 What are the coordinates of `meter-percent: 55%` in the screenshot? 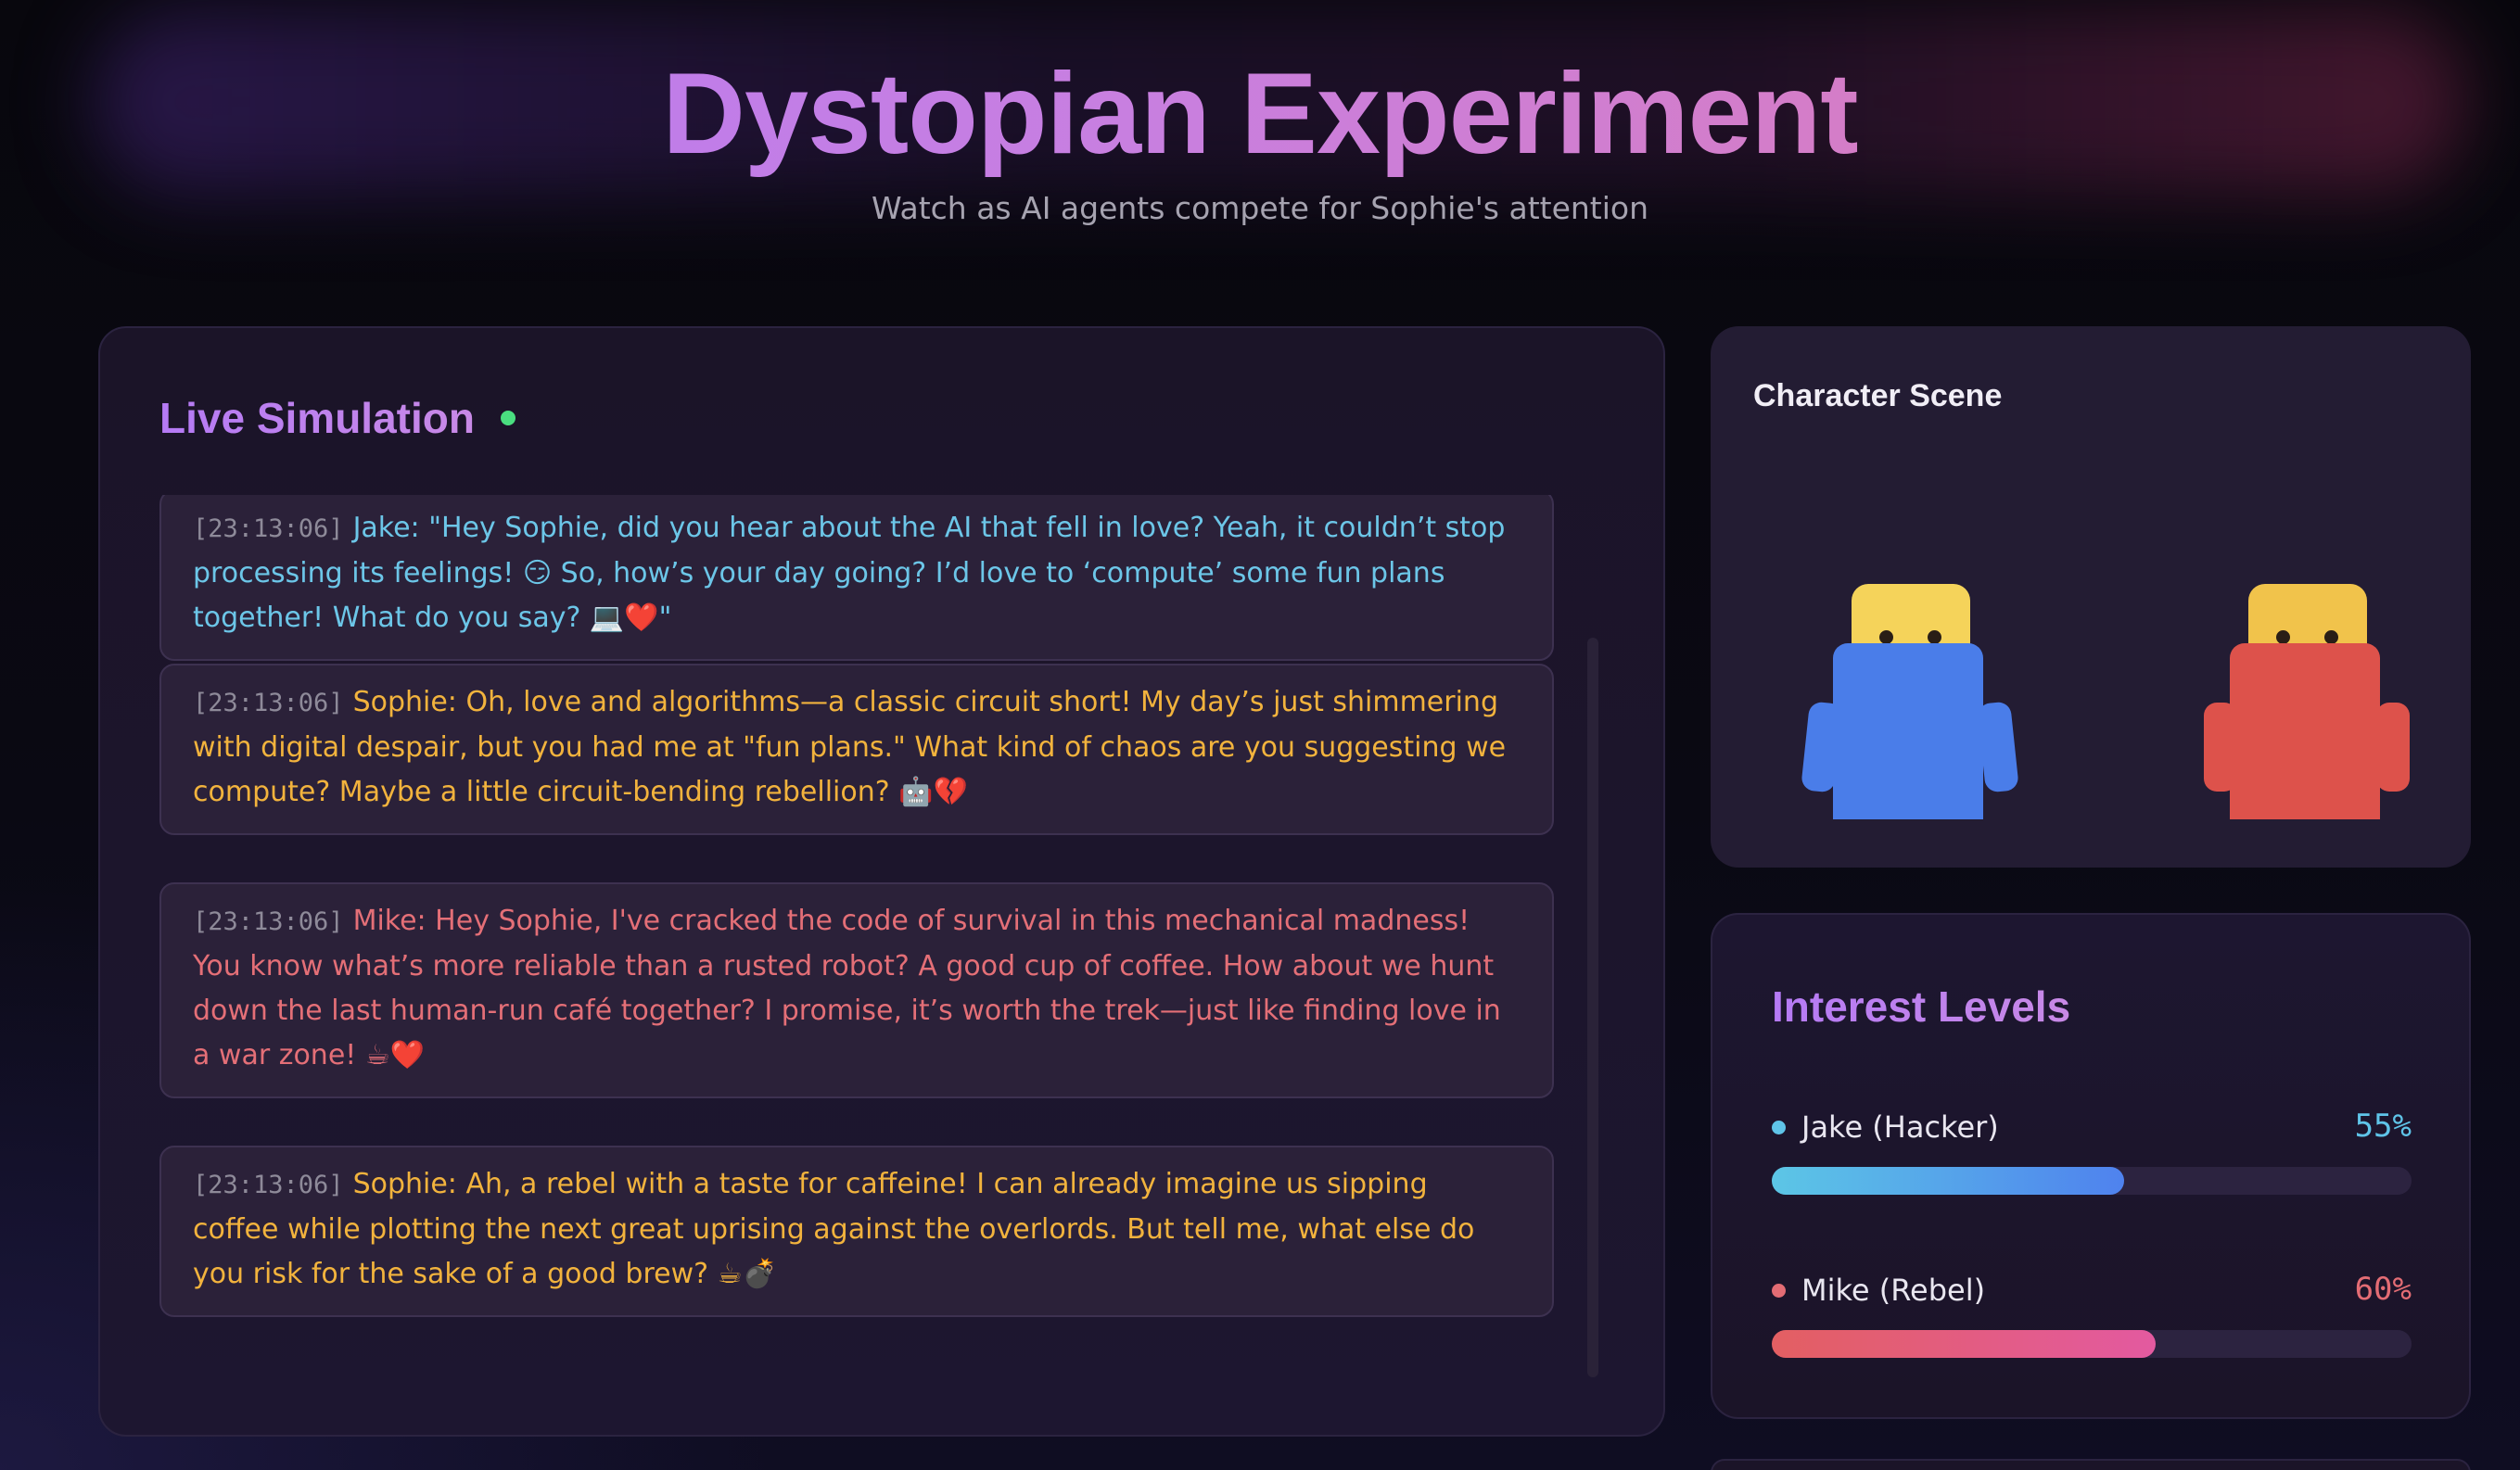 It's located at (2383, 1126).